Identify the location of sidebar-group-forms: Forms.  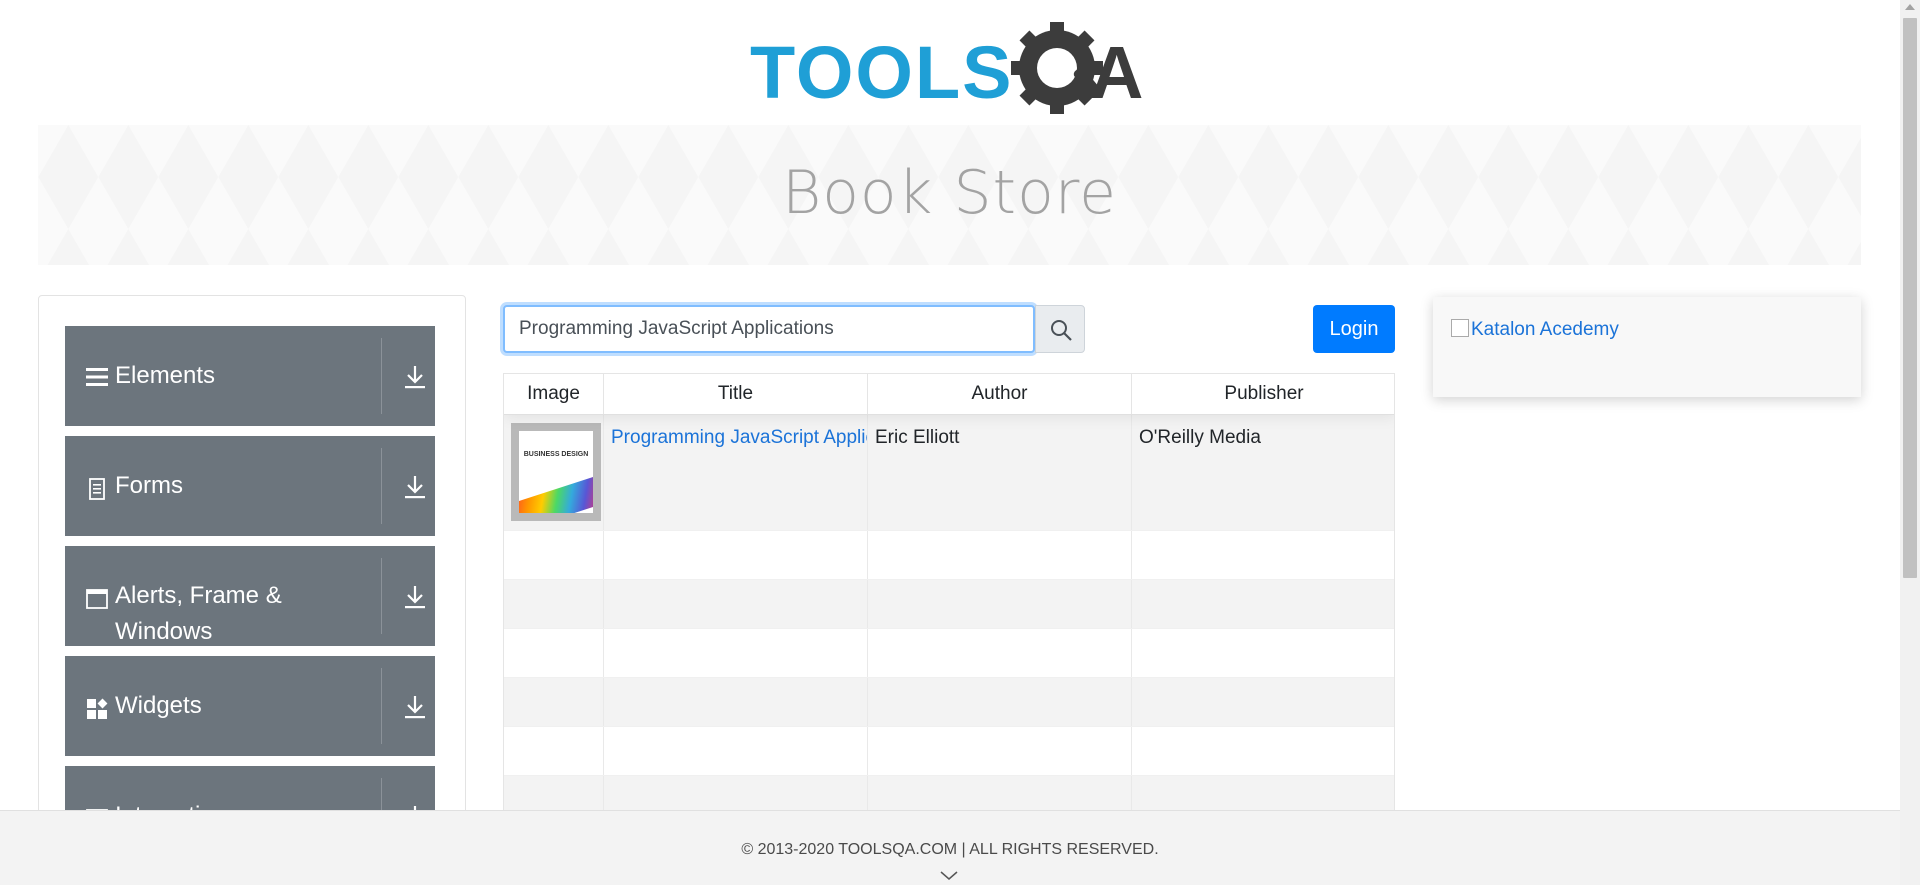
(250, 486).